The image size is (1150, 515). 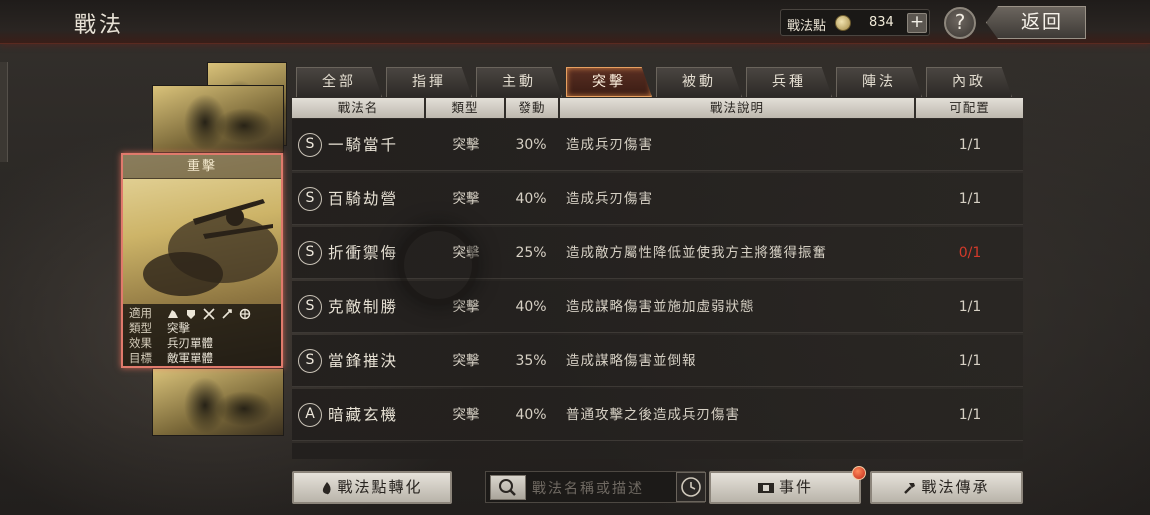 I want to click on table-row: S 折衝禦侮 突擊 25% 造成敵方屬性降低並使我方主將獲得振奮 0/1, so click(x=657, y=253).